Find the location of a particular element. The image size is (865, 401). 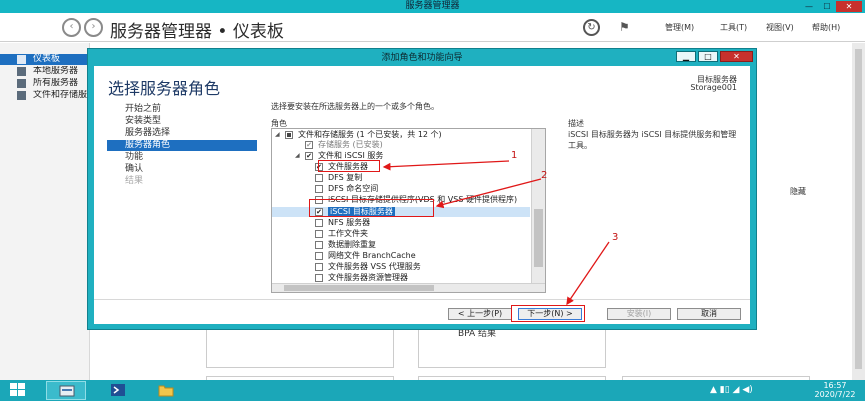

windows-start-icon is located at coordinates (18, 390).